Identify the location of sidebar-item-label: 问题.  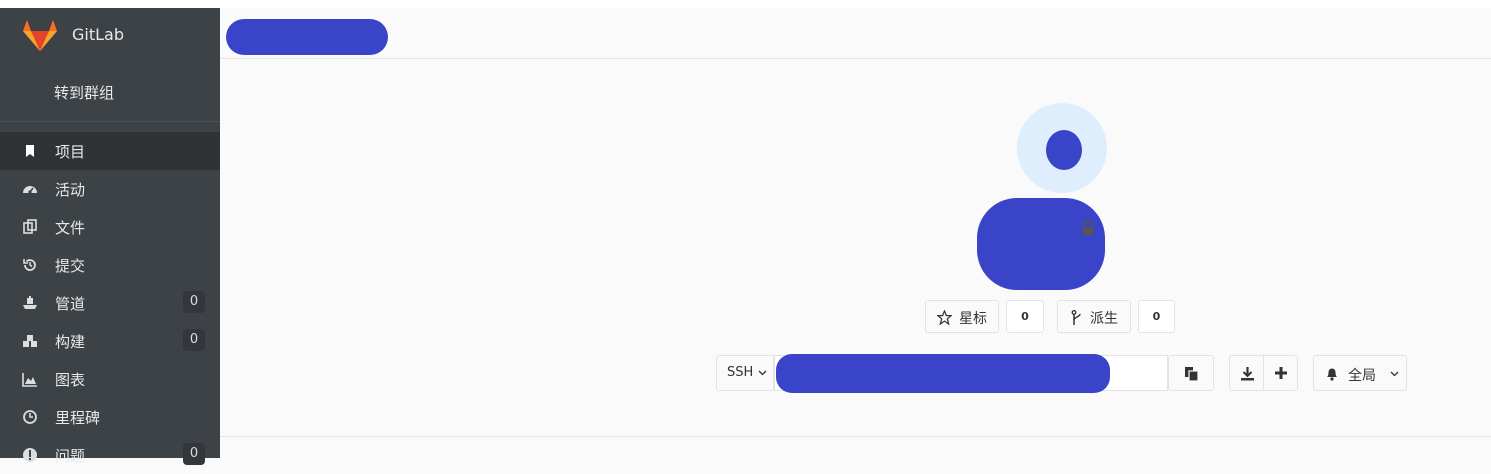
(70, 456).